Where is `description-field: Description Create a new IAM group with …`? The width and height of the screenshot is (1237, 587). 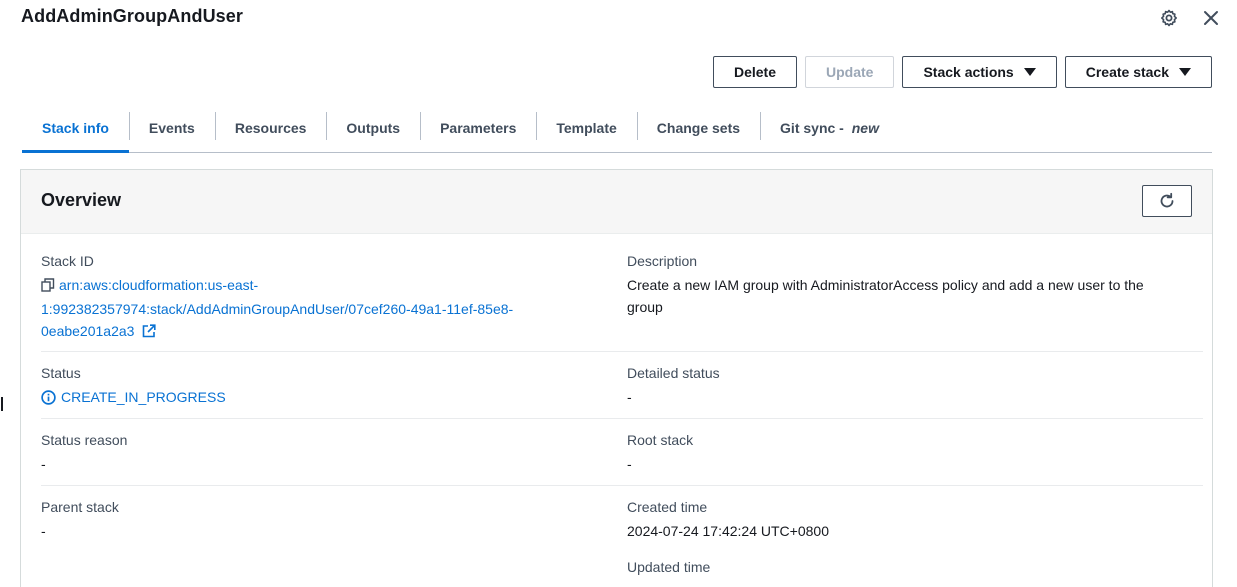 description-field: Description Create a new IAM group with … is located at coordinates (912, 284).